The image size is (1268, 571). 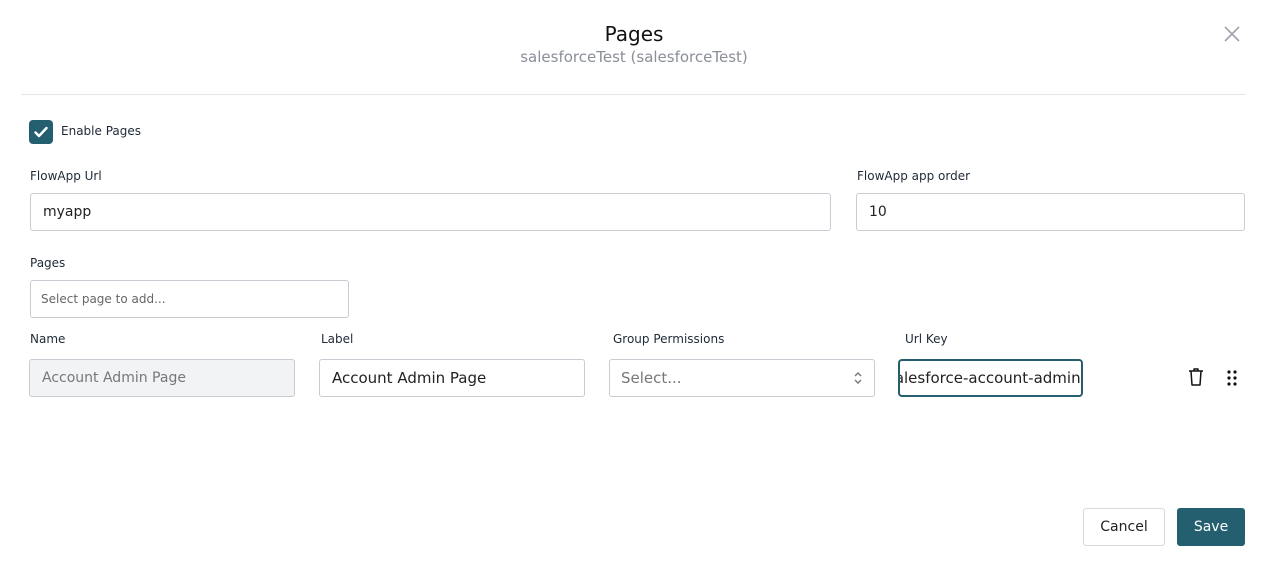 What do you see at coordinates (633, 94) in the screenshot?
I see `divider` at bounding box center [633, 94].